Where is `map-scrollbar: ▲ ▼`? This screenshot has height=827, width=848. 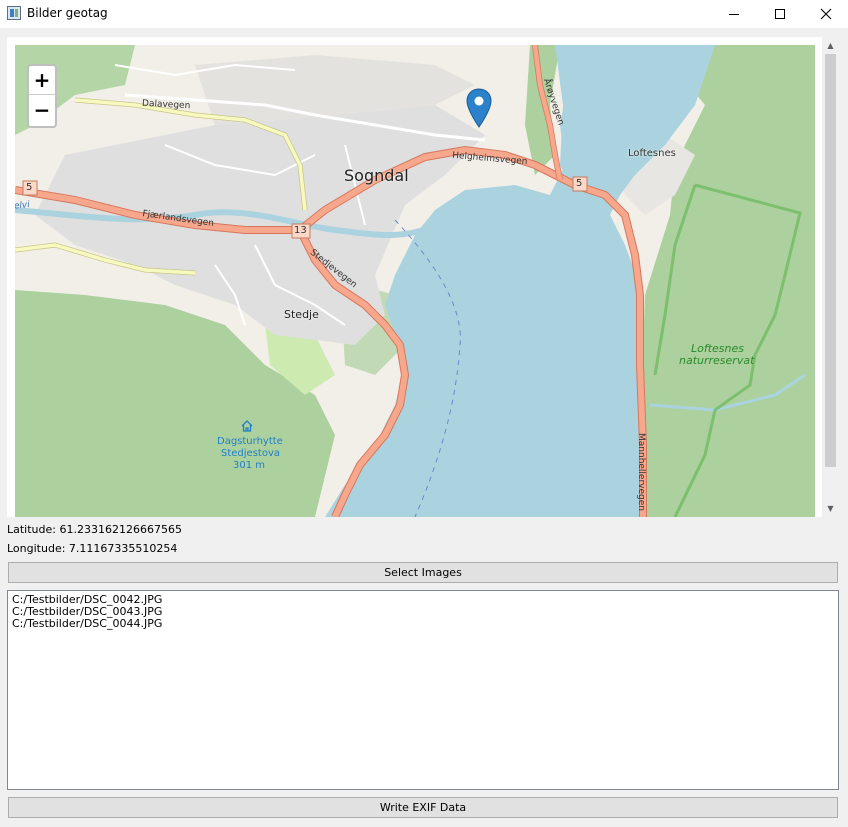 map-scrollbar: ▲ ▼ is located at coordinates (830, 277).